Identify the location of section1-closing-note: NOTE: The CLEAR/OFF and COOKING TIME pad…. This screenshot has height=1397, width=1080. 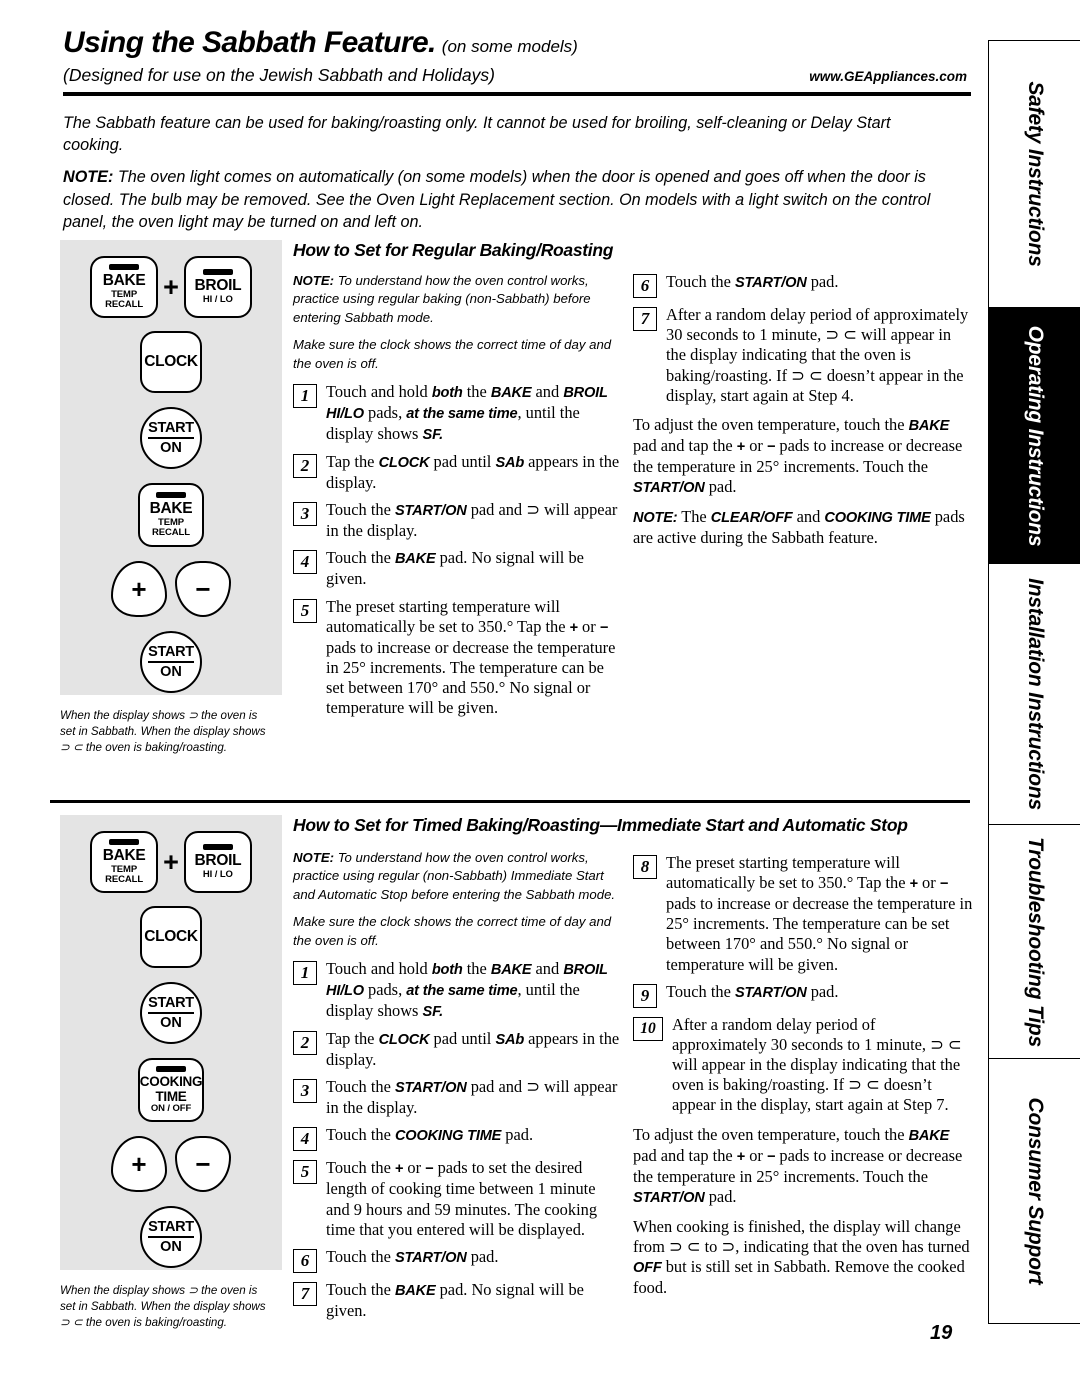
(803, 527).